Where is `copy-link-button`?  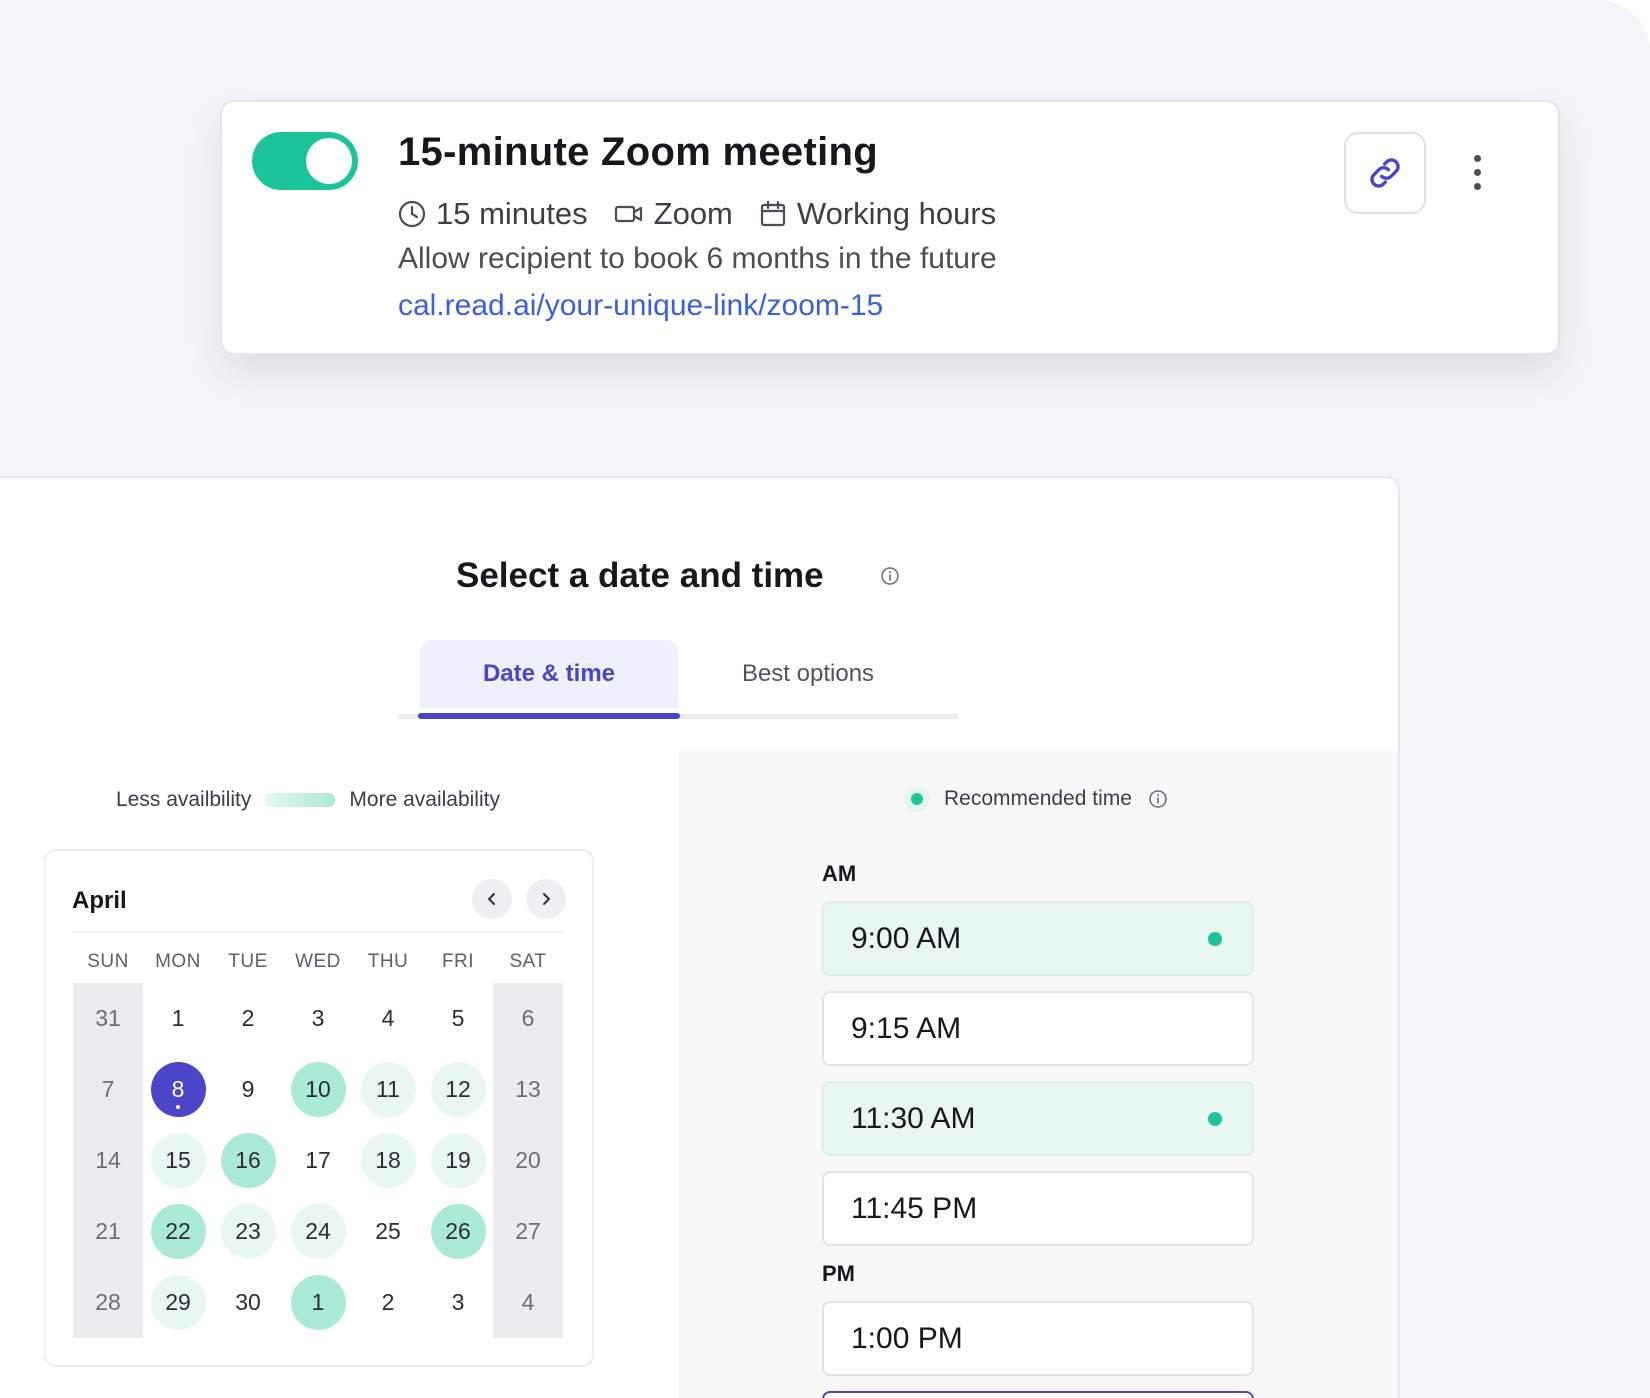
copy-link-button is located at coordinates (1385, 173).